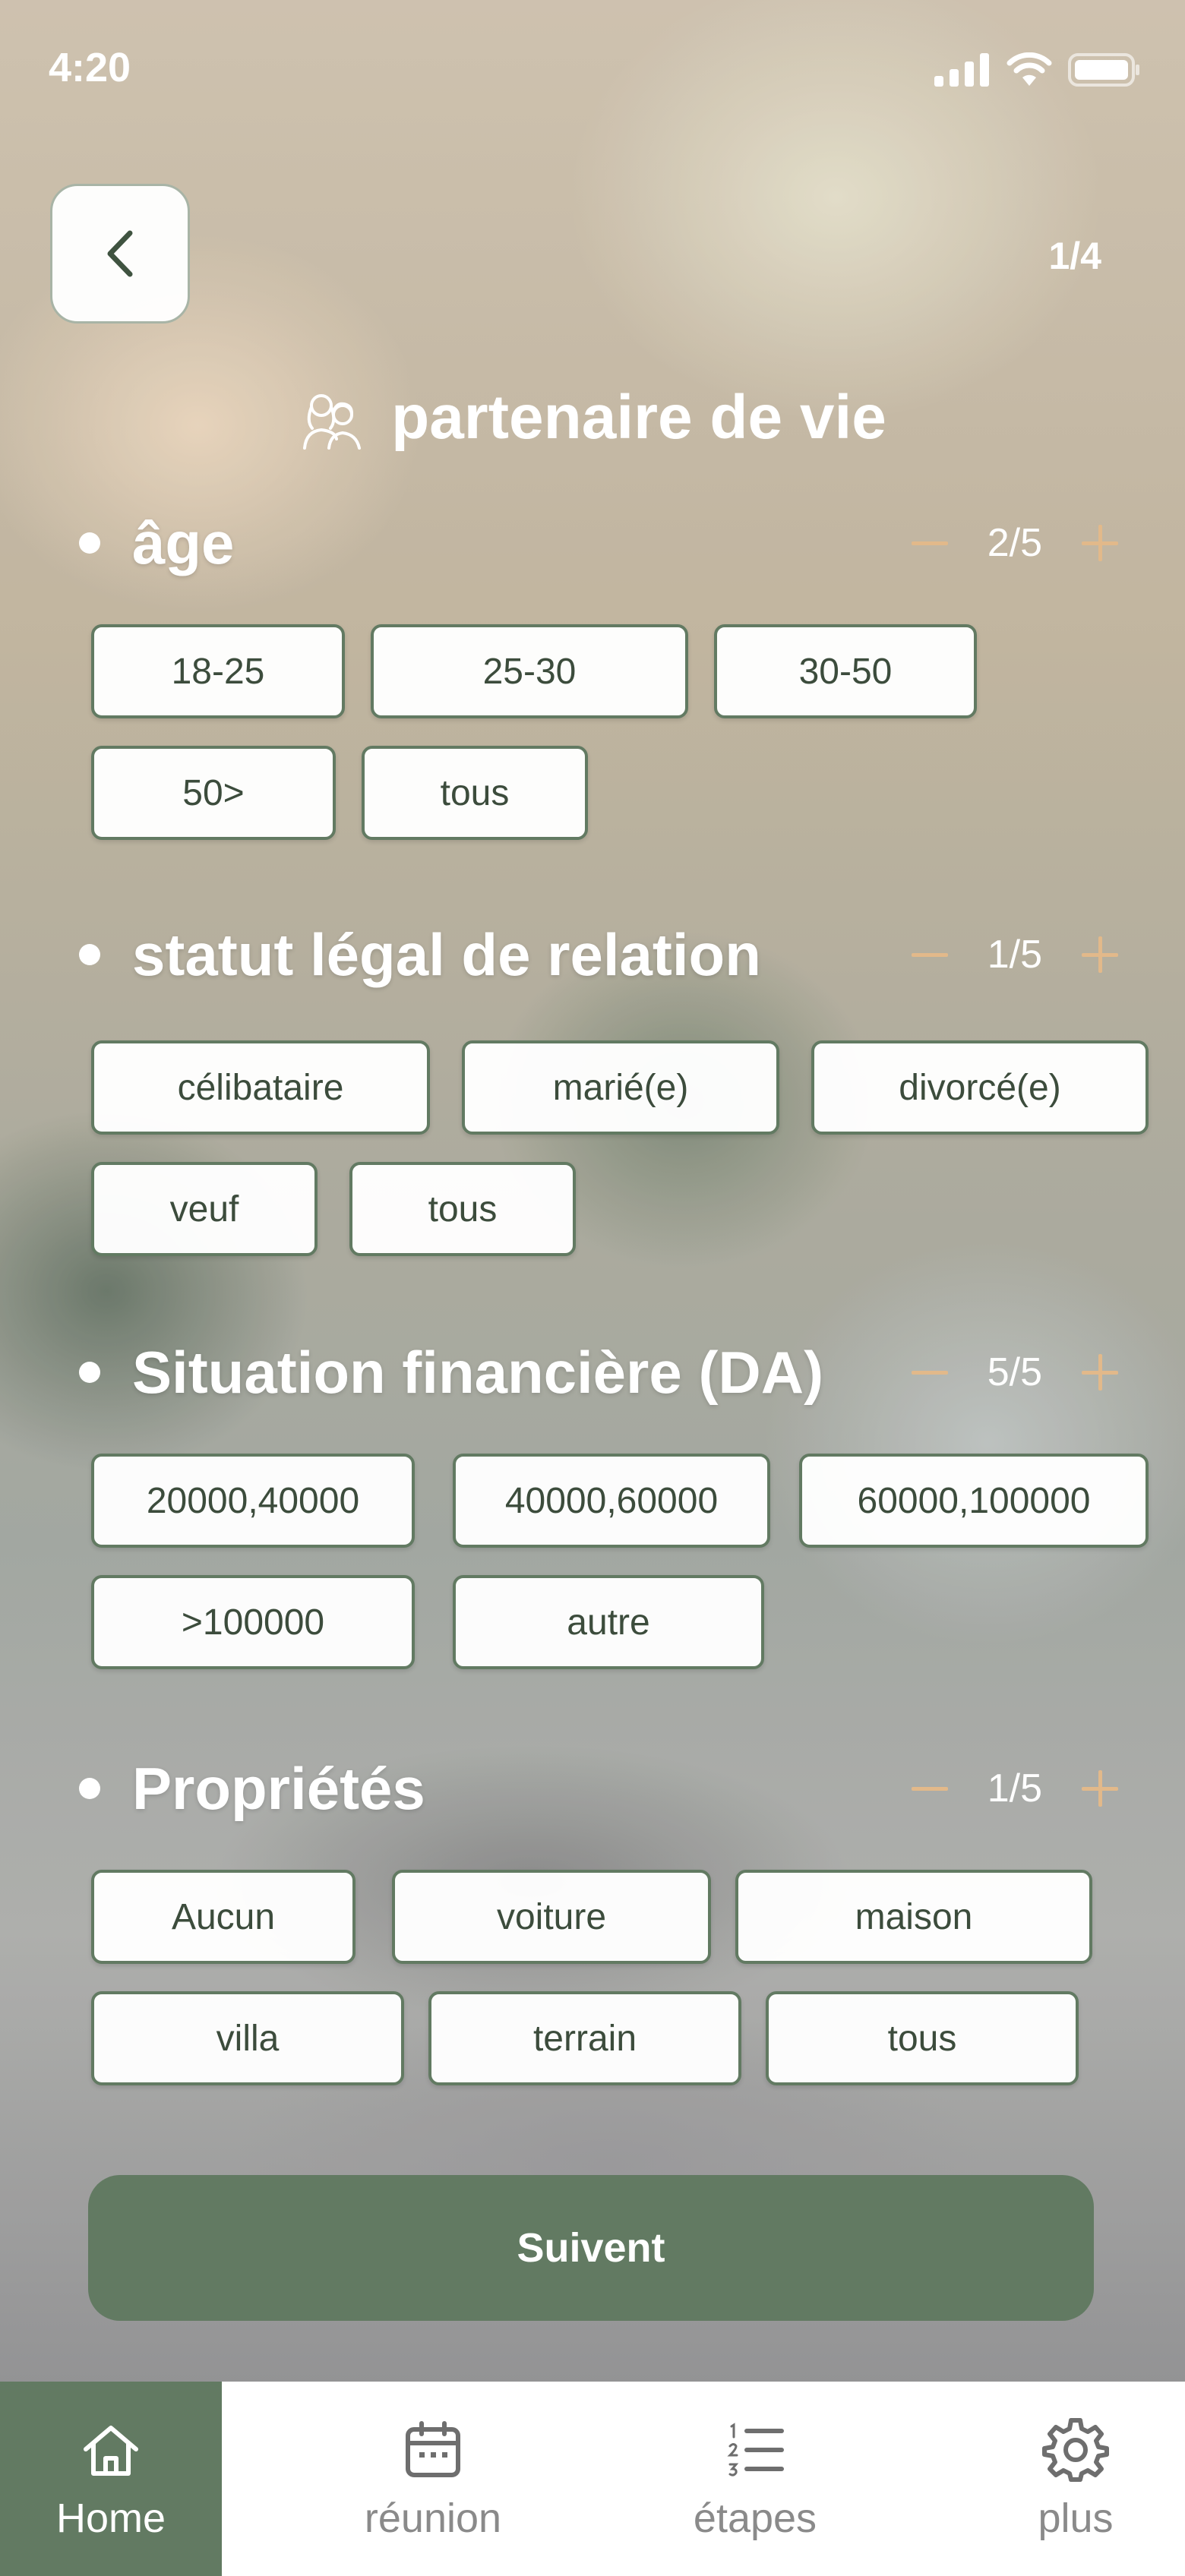  Describe the element at coordinates (1029, 69) in the screenshot. I see `wifi-icon` at that location.